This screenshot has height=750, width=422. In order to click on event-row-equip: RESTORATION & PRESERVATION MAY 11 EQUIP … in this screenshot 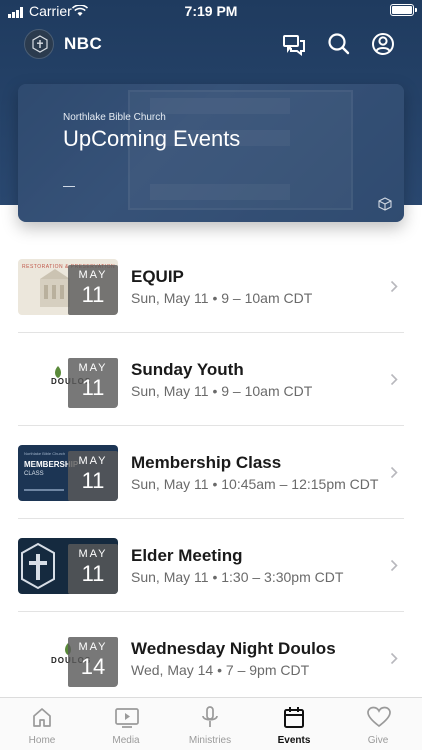, I will do `click(211, 286)`.